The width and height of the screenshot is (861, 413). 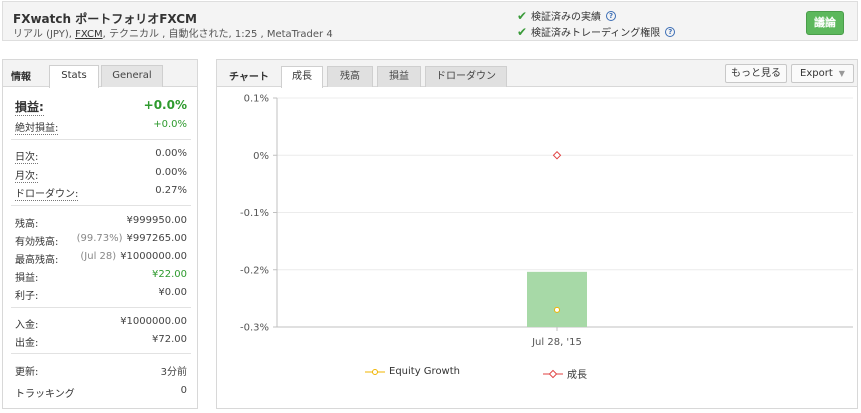 What do you see at coordinates (100, 74) in the screenshot?
I see `info-tabs-bar: 情報 Stats General` at bounding box center [100, 74].